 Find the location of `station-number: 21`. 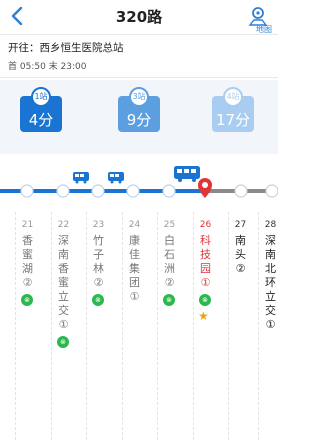

station-number: 21 is located at coordinates (27, 225).